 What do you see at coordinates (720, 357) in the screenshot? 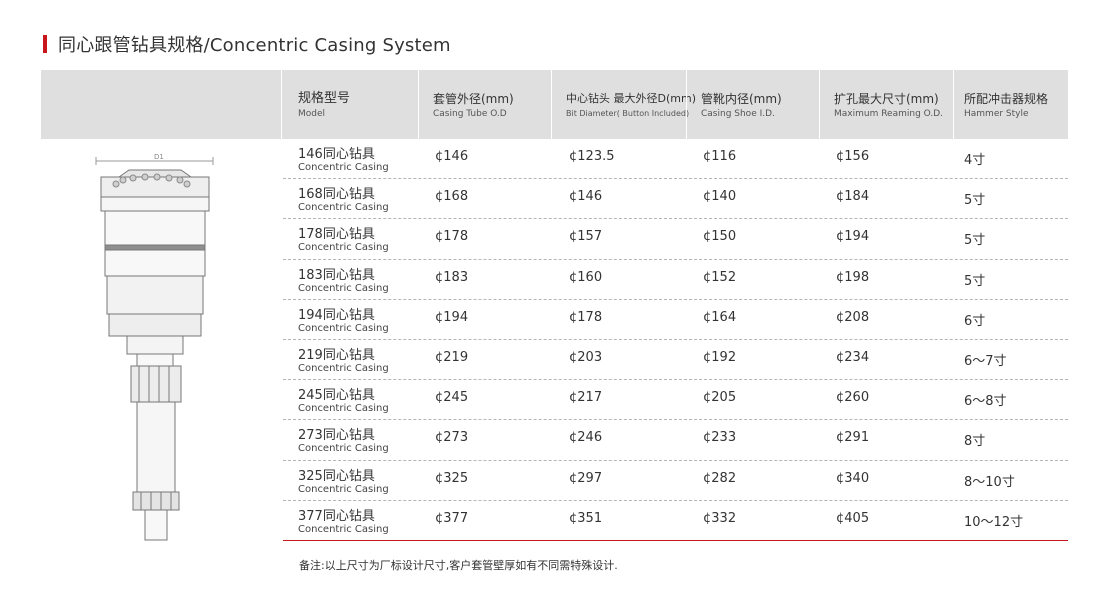
I see `cell-shoe-id: ¢192` at bounding box center [720, 357].